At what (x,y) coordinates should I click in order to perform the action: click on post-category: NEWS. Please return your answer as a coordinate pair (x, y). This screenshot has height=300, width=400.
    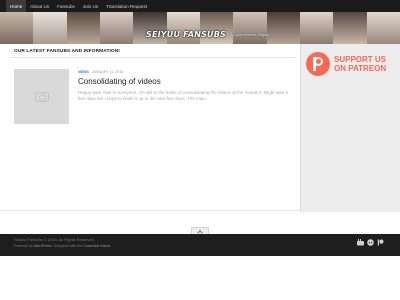
    Looking at the image, I should click on (83, 72).